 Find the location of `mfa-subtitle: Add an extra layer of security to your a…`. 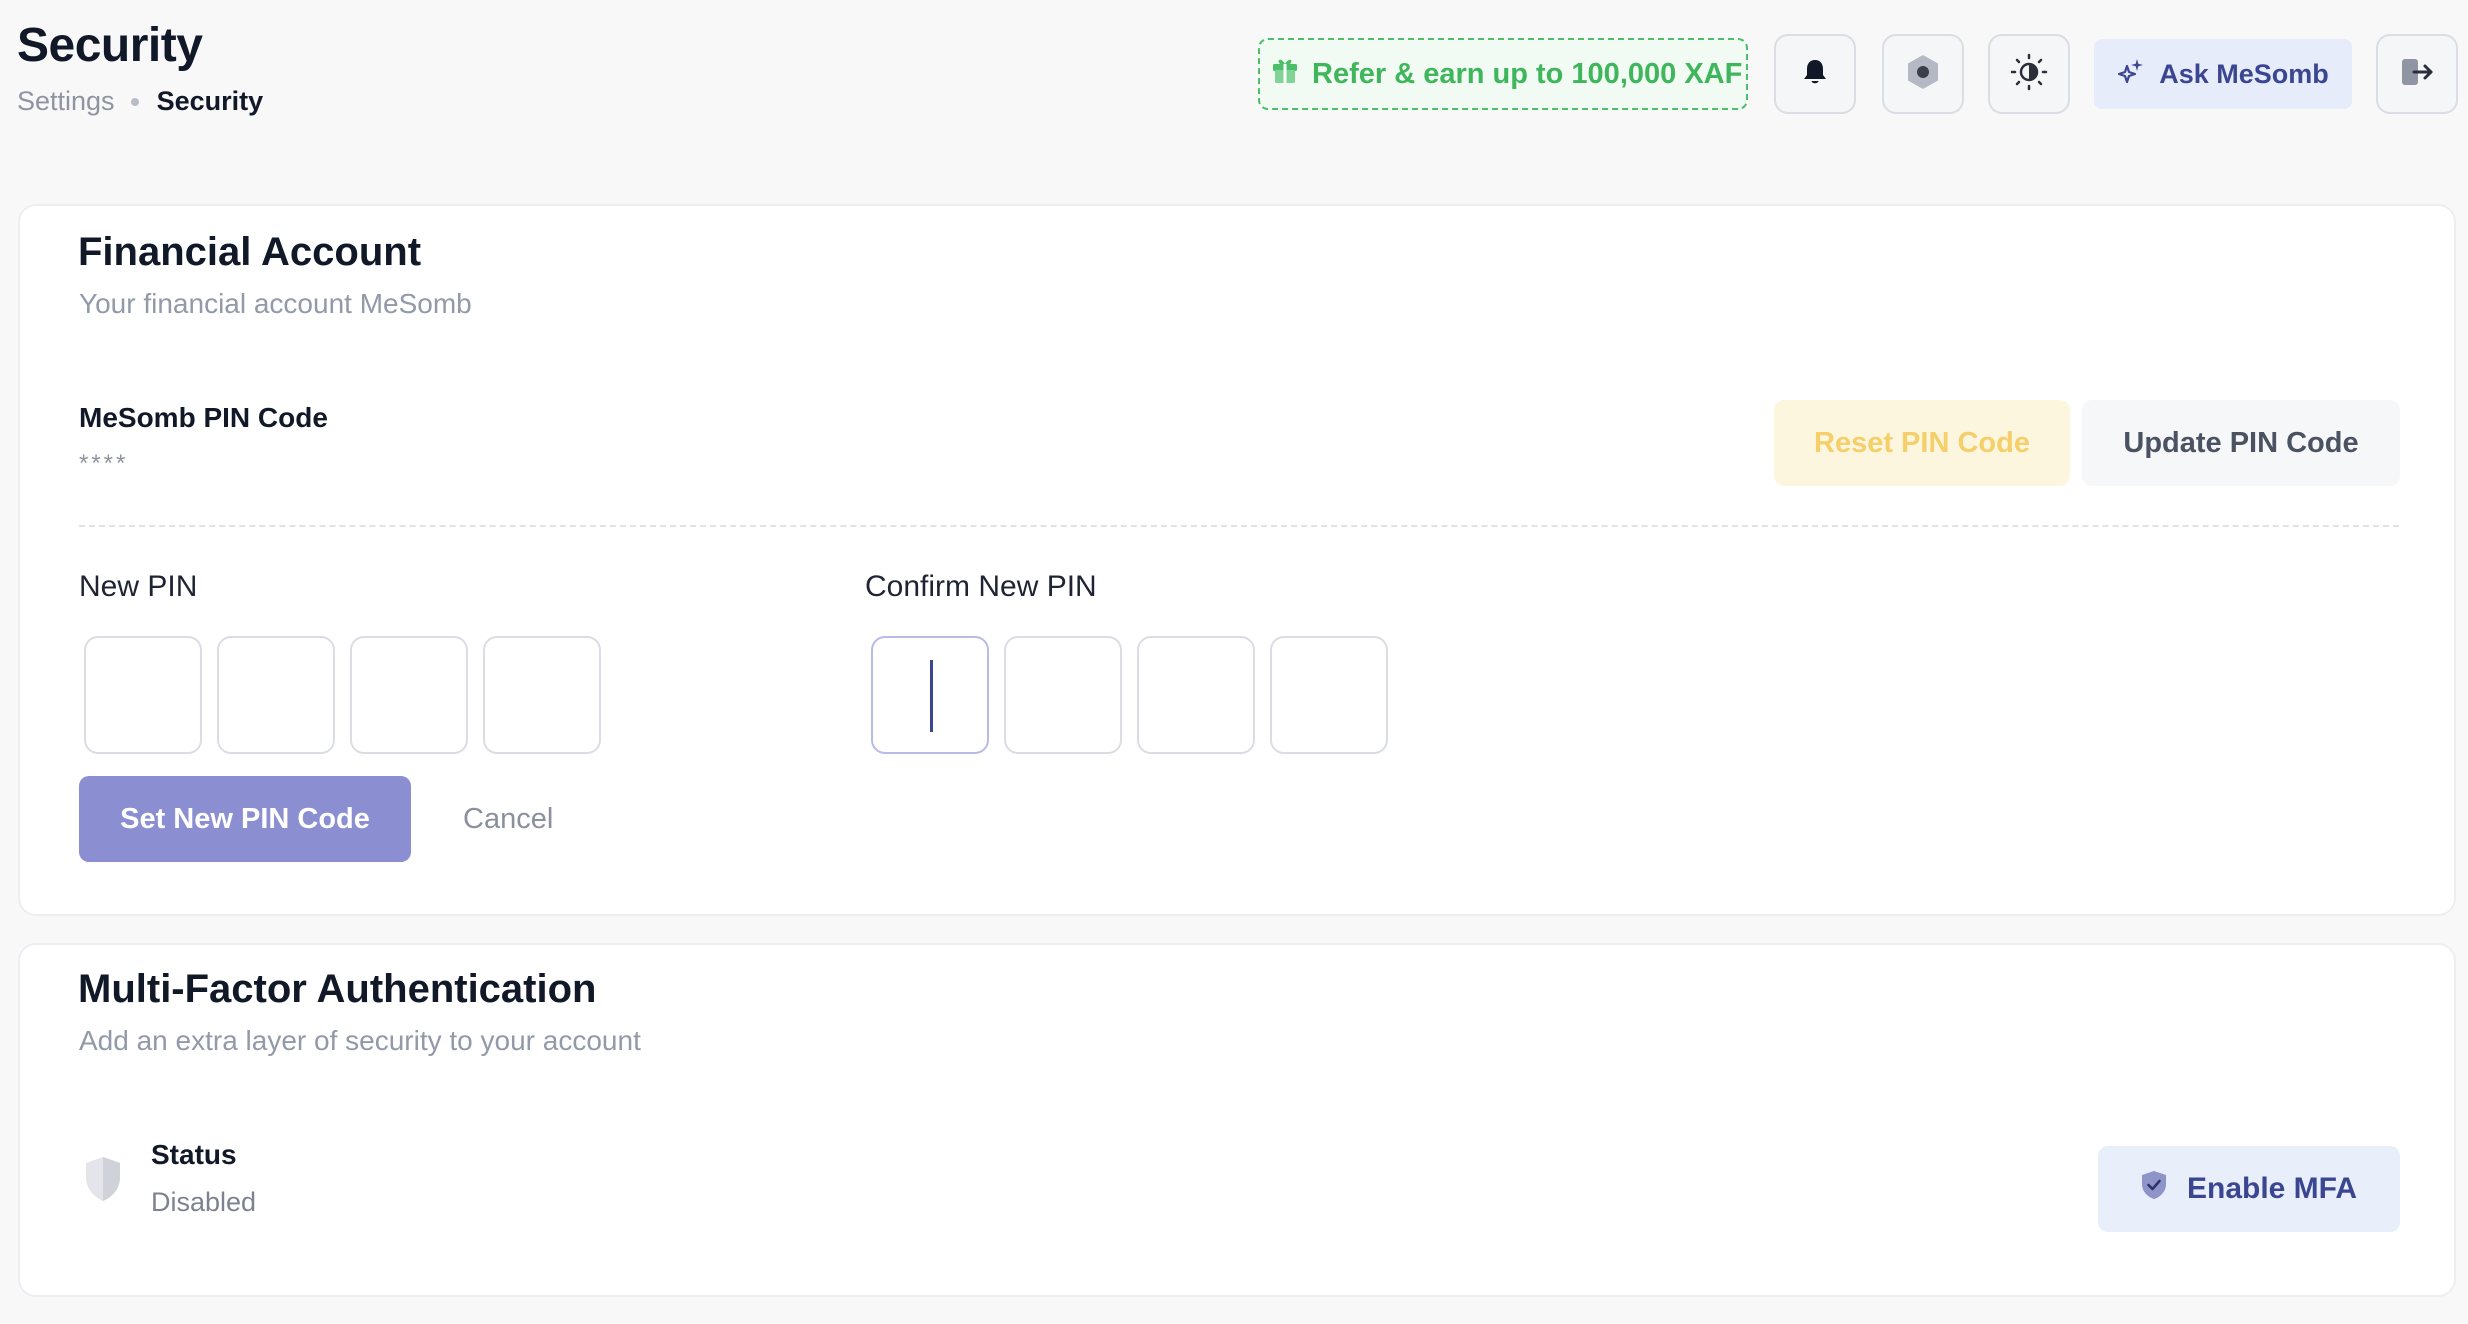

mfa-subtitle: Add an extra layer of security to your a… is located at coordinates (360, 1040).